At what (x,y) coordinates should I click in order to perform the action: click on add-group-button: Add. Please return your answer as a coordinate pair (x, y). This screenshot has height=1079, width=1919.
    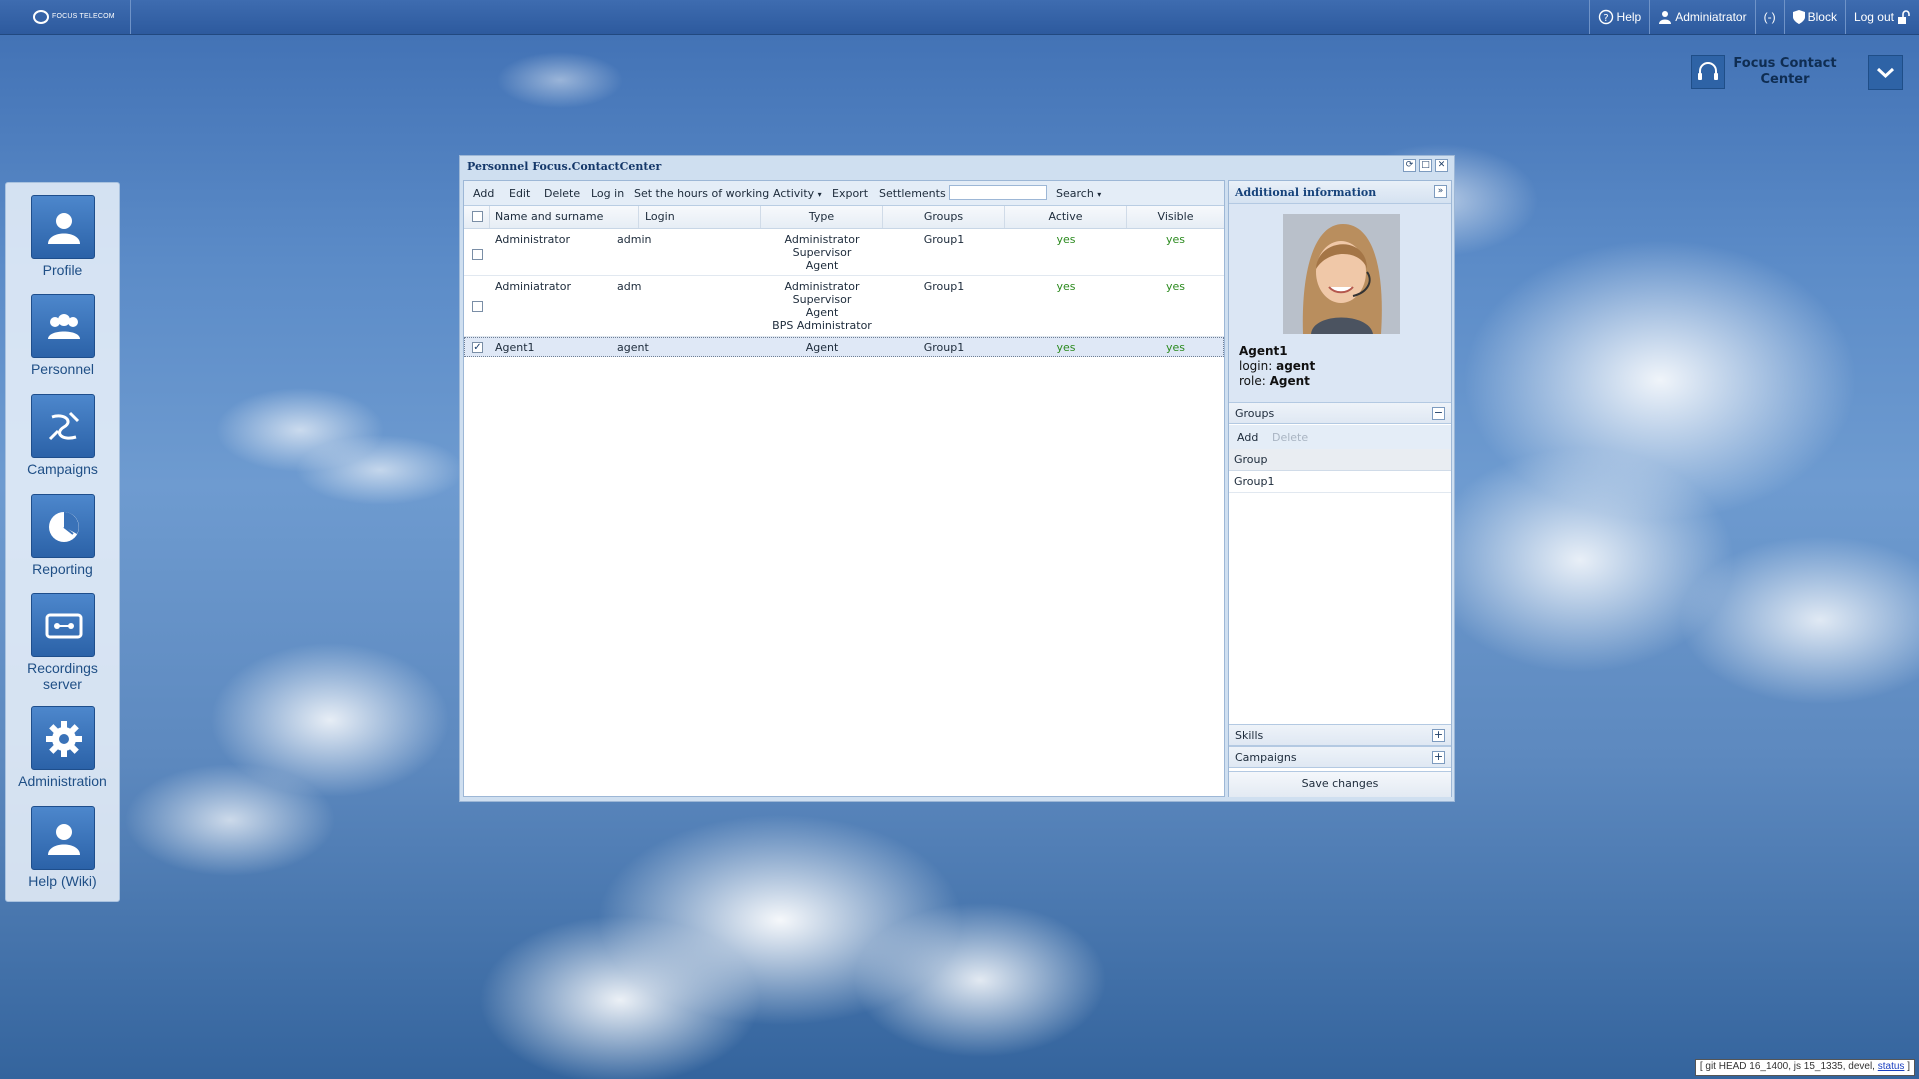
    Looking at the image, I should click on (1247, 437).